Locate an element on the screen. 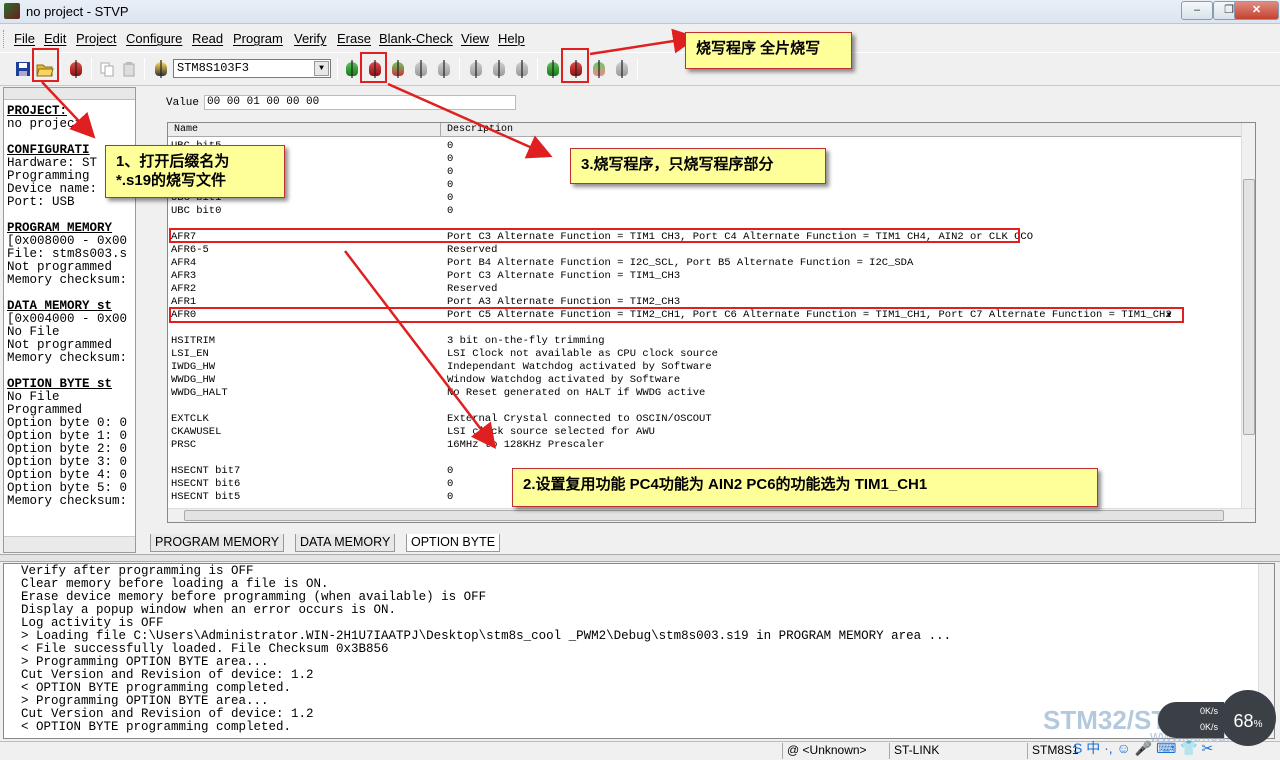 This screenshot has width=1280, height=760. vertical-scrollbar is located at coordinates (1248, 316).